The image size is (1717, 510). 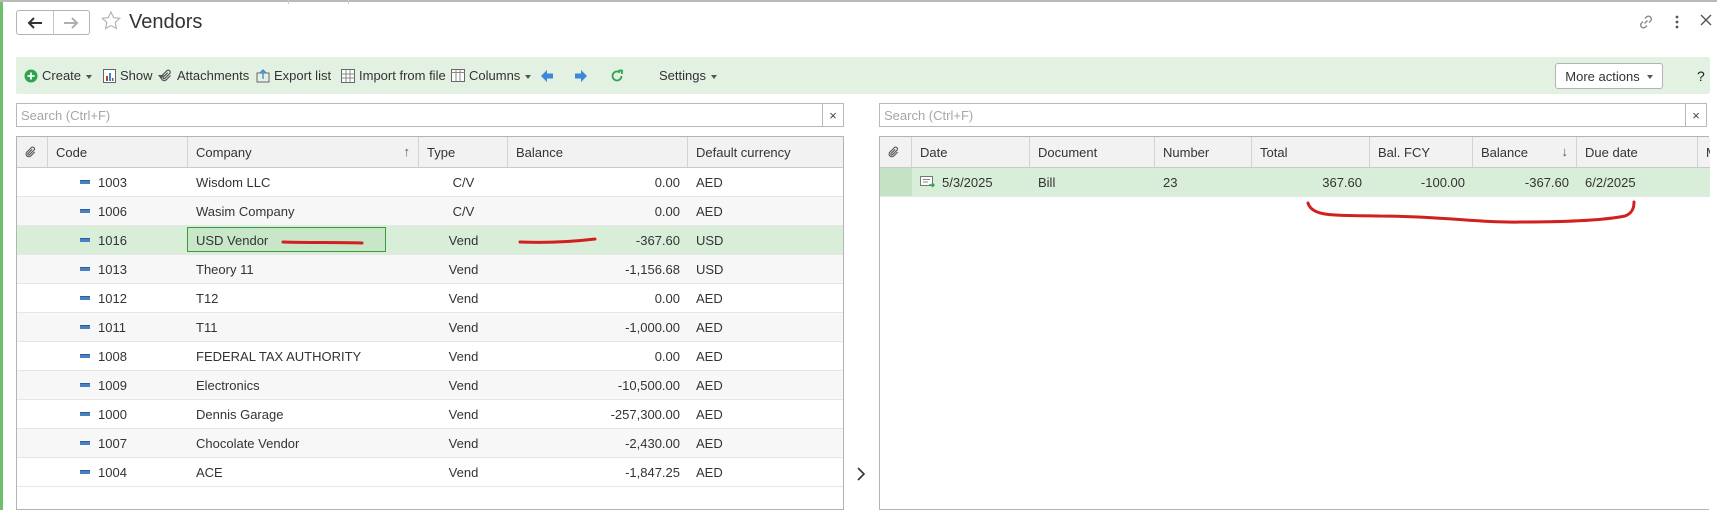 I want to click on documents-search: ×, so click(x=1293, y=115).